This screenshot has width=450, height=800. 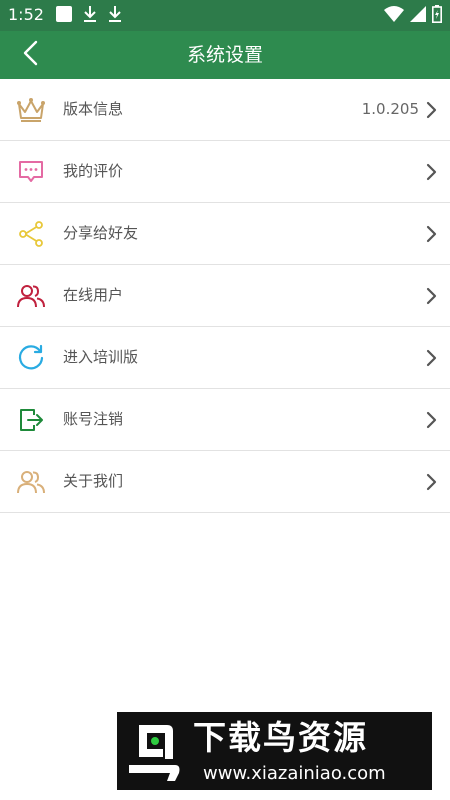 What do you see at coordinates (225, 172) in the screenshot?
I see `list-item-my-reviews: 我的评价` at bounding box center [225, 172].